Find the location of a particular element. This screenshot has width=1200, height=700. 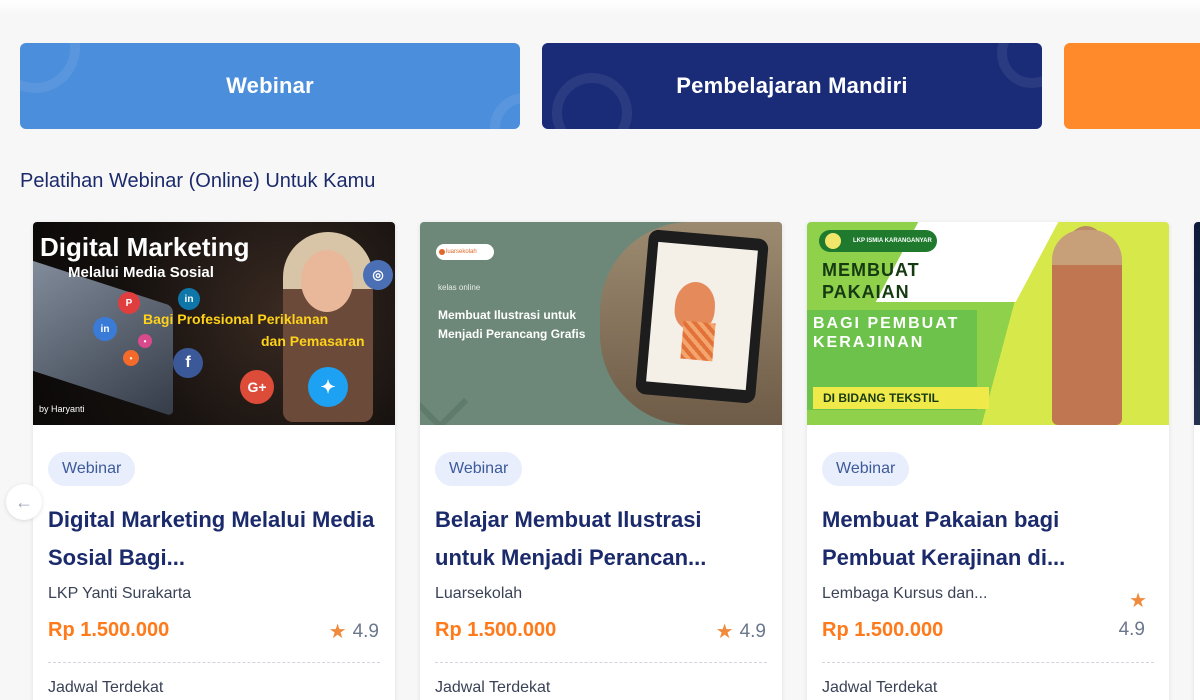

instagram-icon: ◎ is located at coordinates (378, 275).